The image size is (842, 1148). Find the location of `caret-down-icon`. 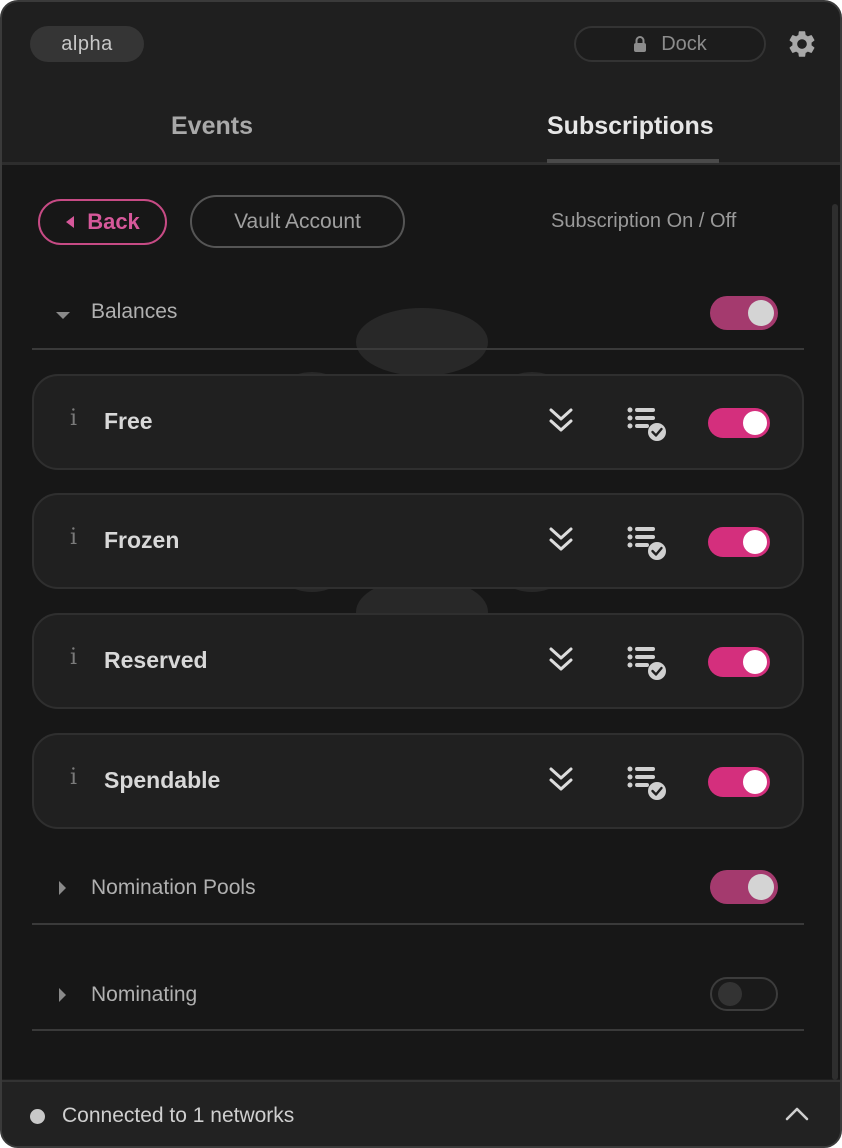

caret-down-icon is located at coordinates (63, 315).